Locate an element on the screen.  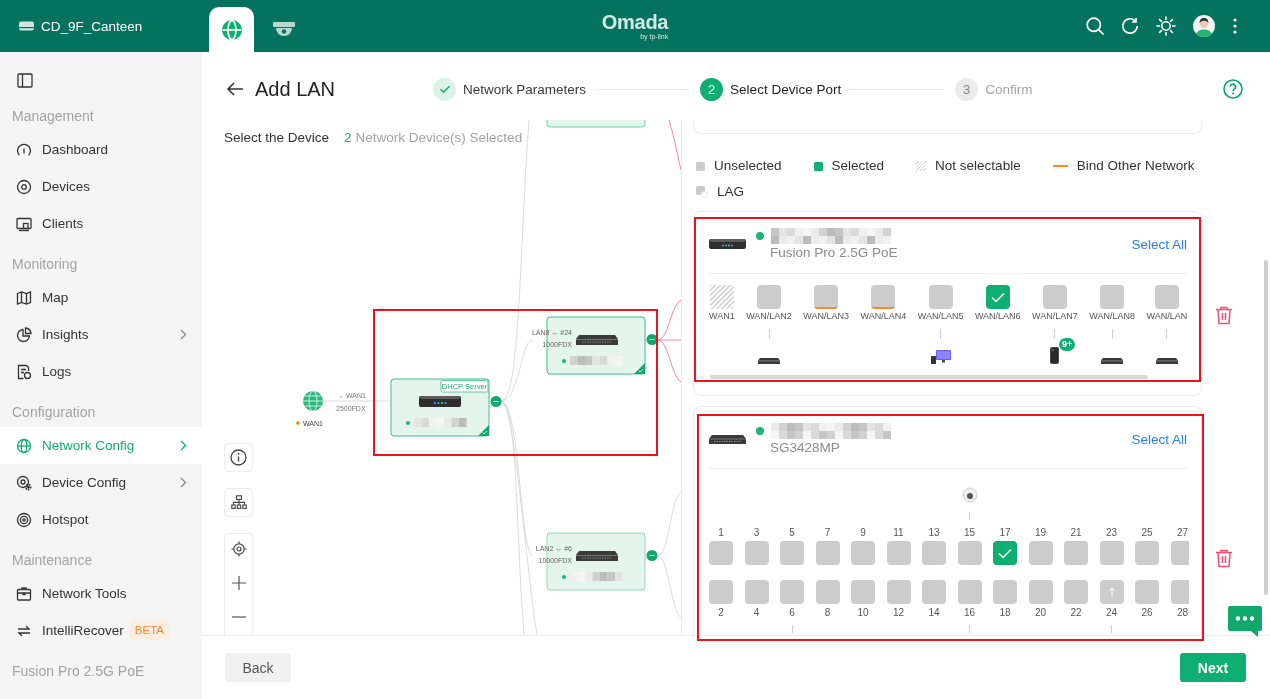
more-icon is located at coordinates (1235, 26).